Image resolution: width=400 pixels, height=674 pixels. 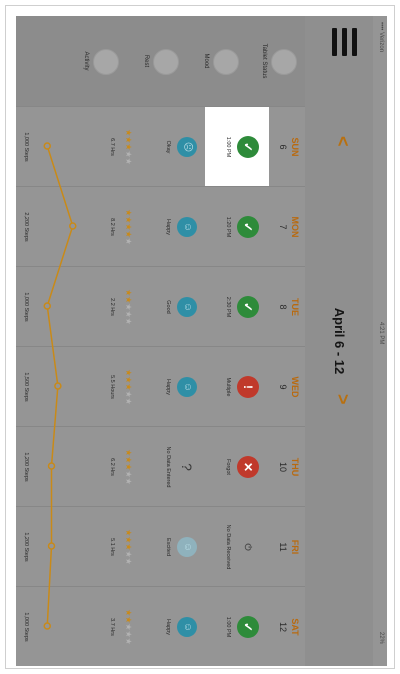 I want to click on mood-cell: ☺ Good, so click(x=176, y=307).